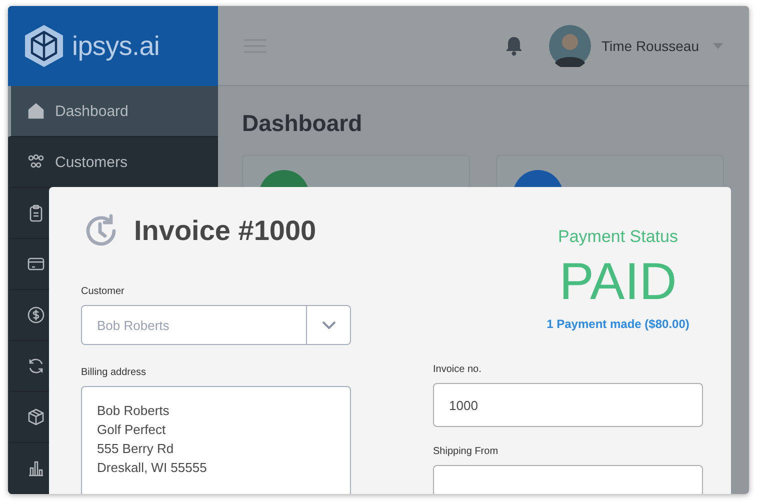 The width and height of the screenshot is (757, 504). Describe the element at coordinates (225, 231) in the screenshot. I see `invoice-title: Invoice #1000` at that location.